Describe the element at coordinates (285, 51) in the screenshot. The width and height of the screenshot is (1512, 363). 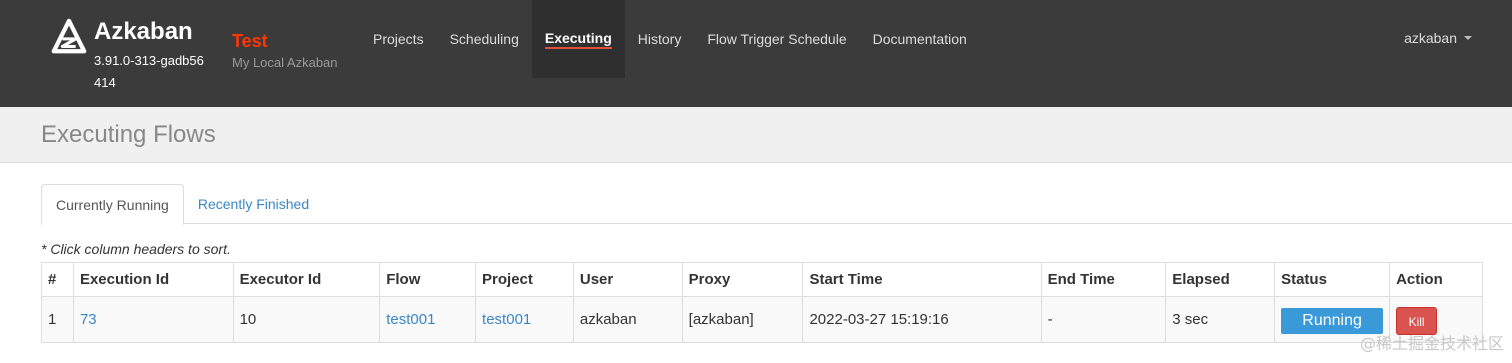
I see `environment-label: Test My Local Azkaban` at that location.